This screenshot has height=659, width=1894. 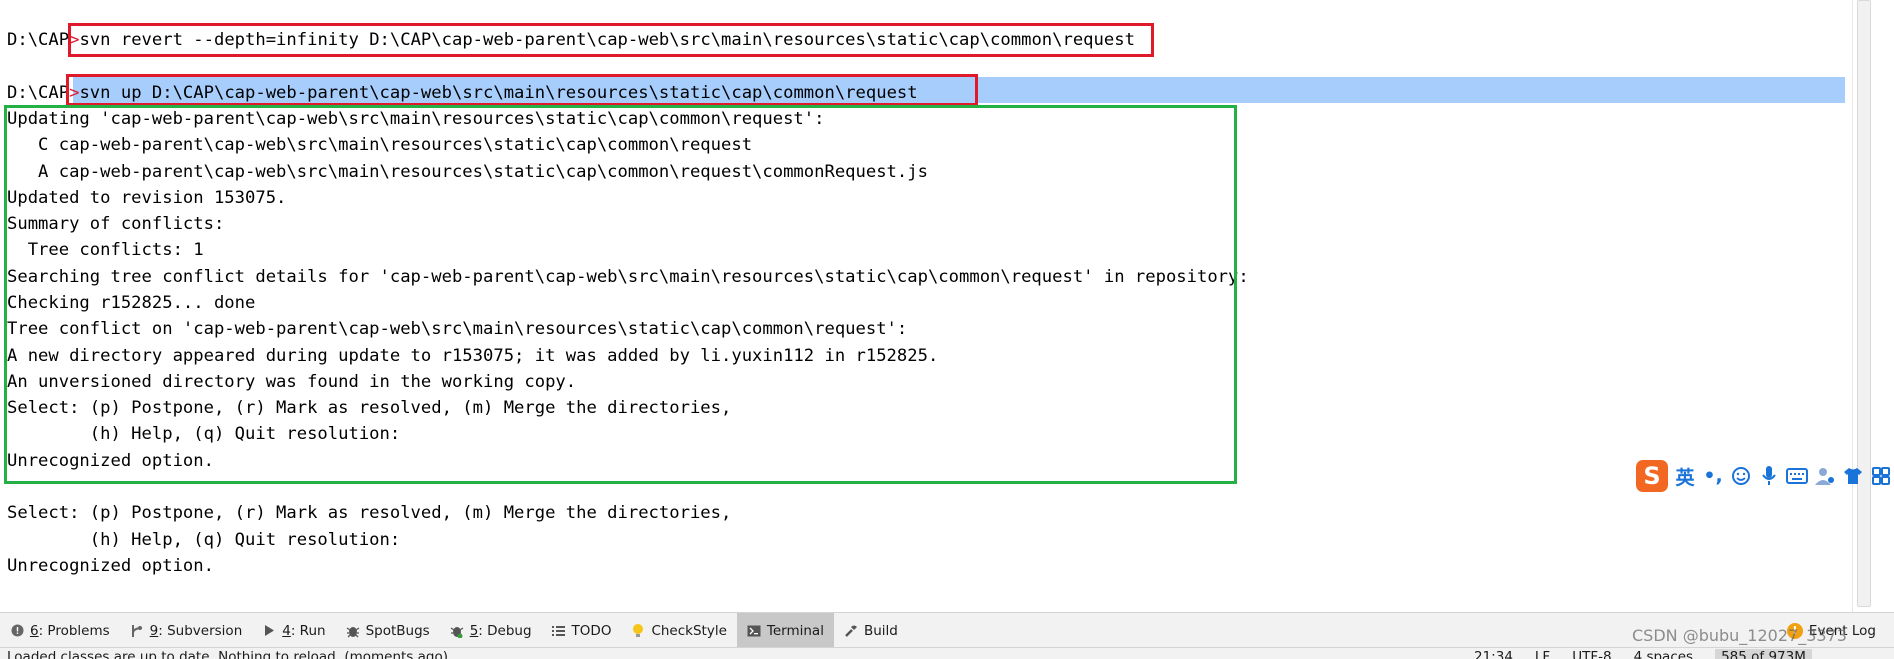 What do you see at coordinates (17, 631) in the screenshot?
I see `problems-icon` at bounding box center [17, 631].